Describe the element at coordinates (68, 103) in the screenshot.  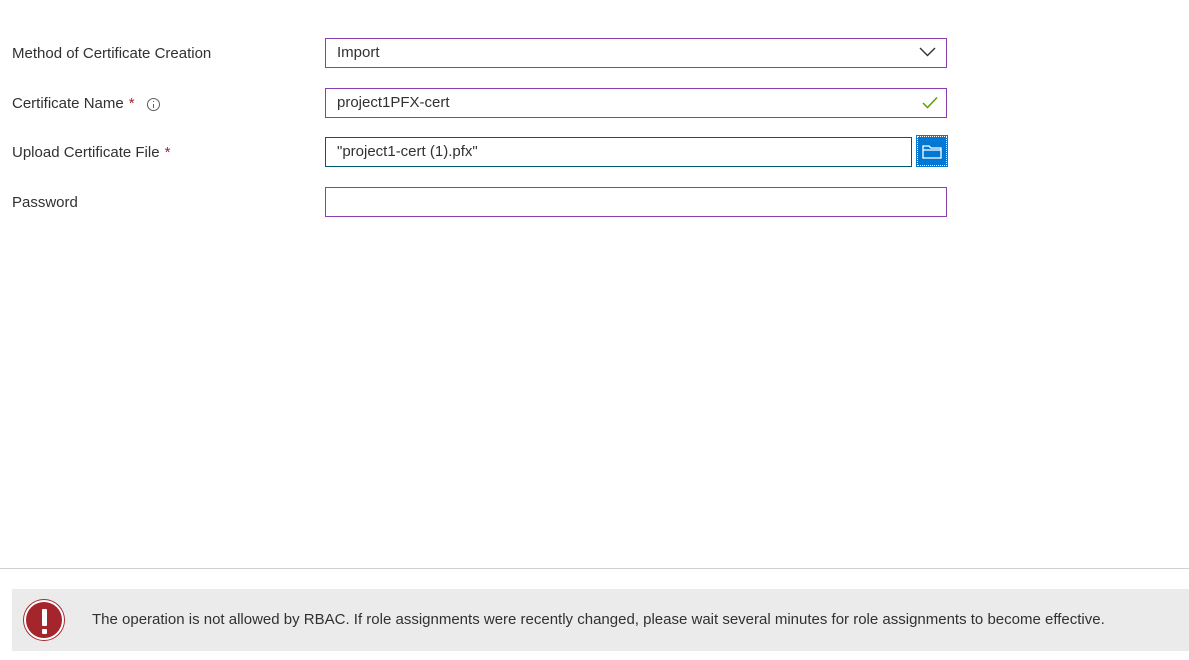
I see `cert-name-label-text: Certificate Name` at that location.